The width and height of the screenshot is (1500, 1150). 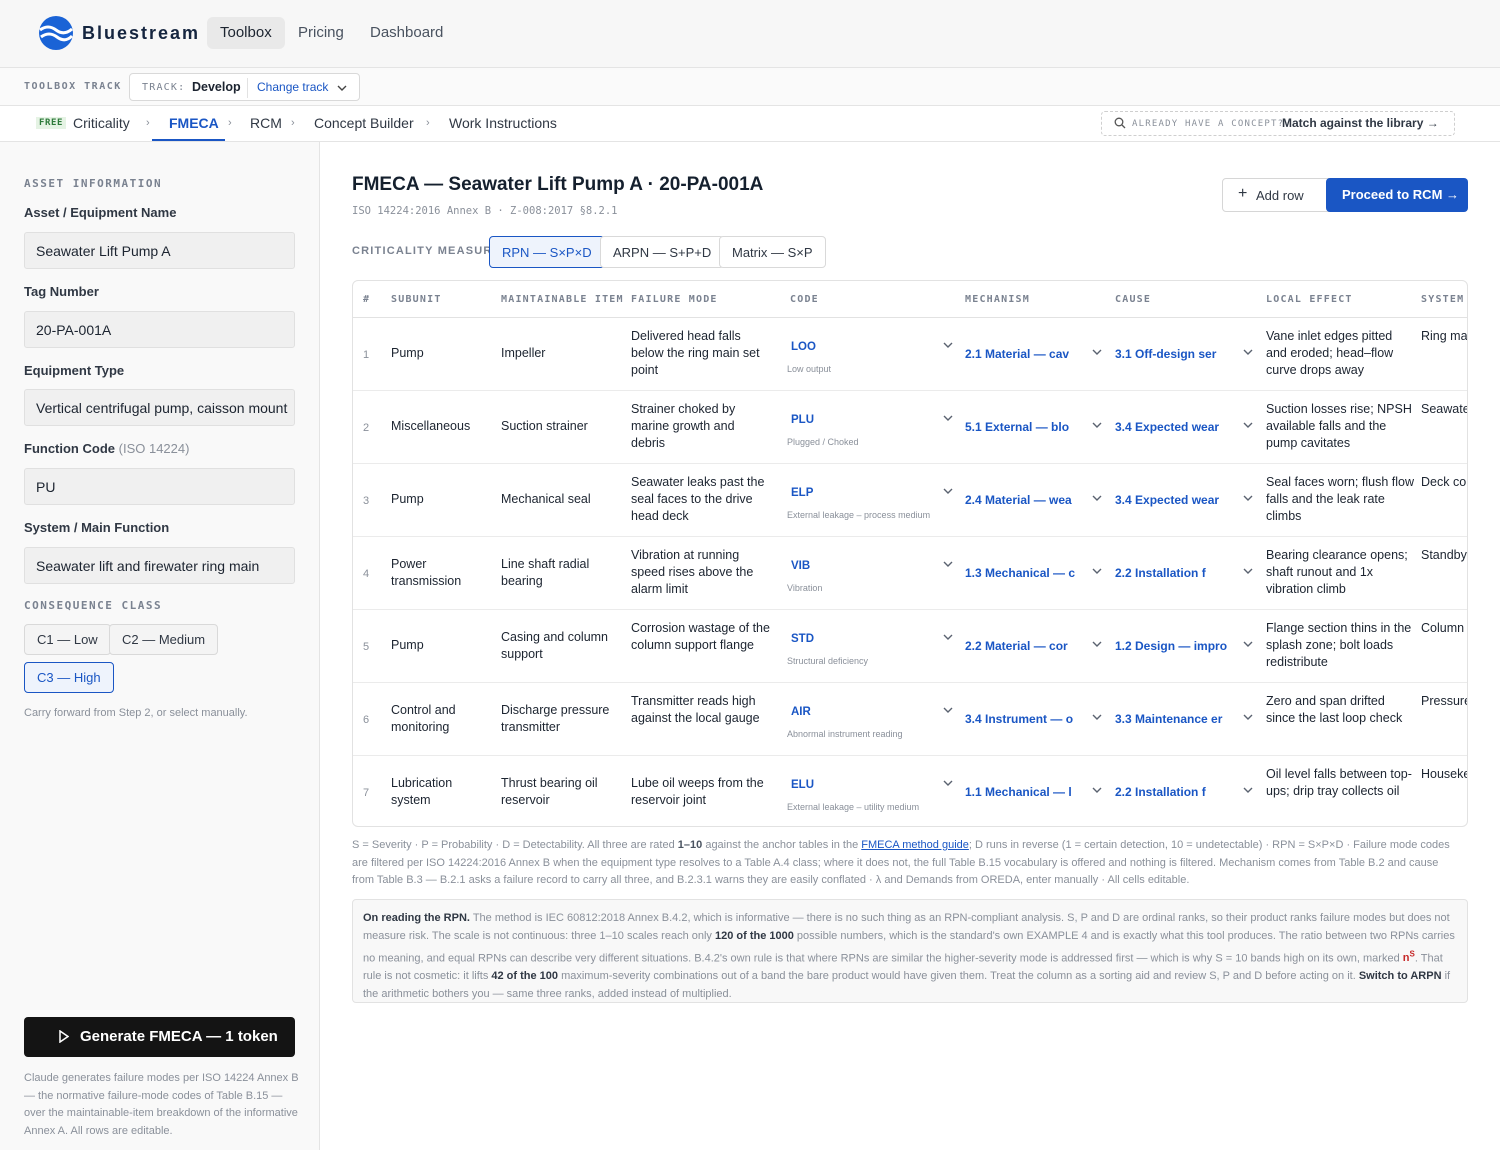 I want to click on maintainable-item-cell: Suction strainer, so click(x=561, y=426).